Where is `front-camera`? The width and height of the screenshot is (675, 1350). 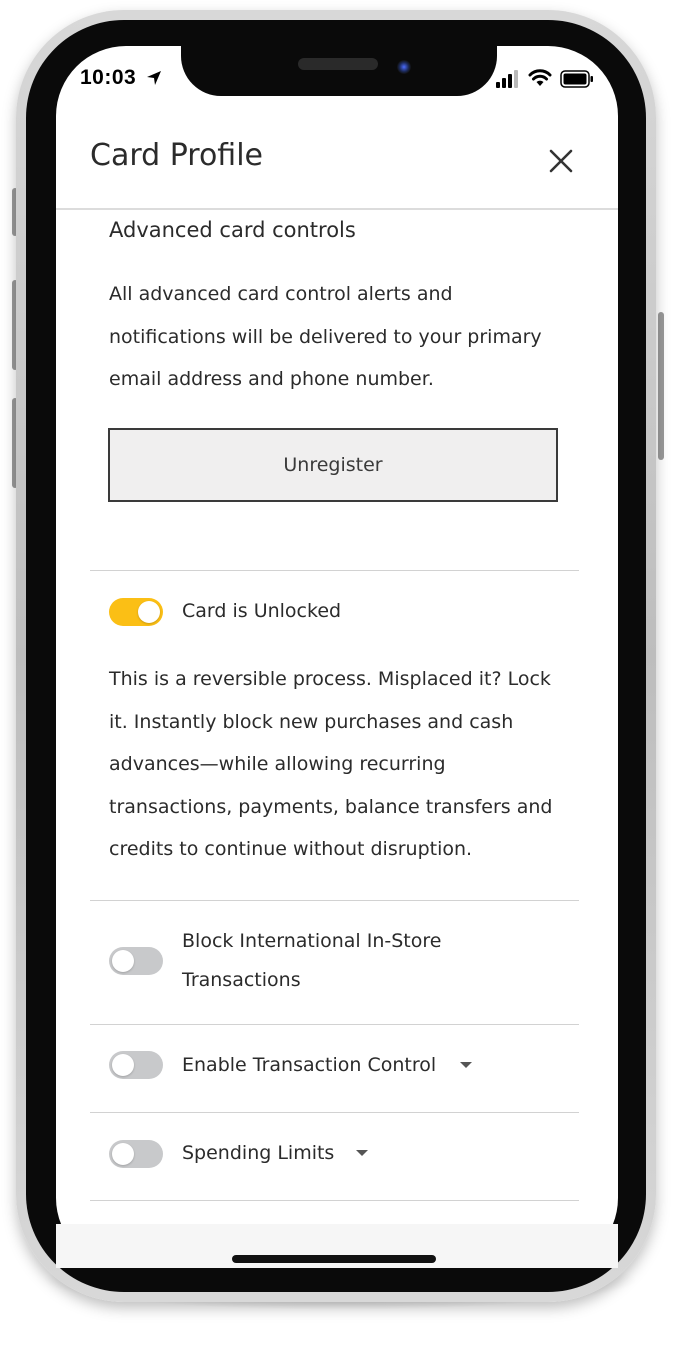
front-camera is located at coordinates (404, 67).